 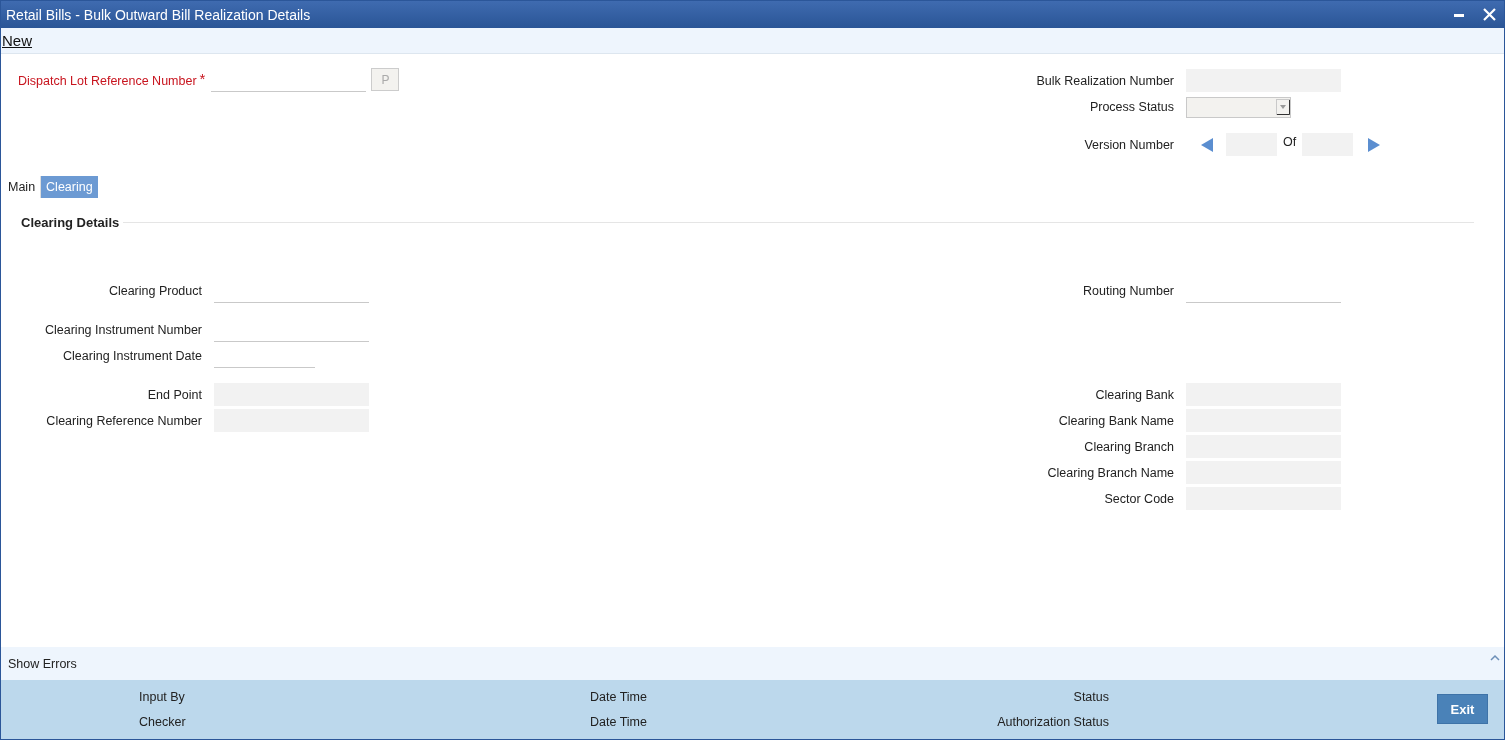 What do you see at coordinates (1238, 107) in the screenshot?
I see `dropdown` at bounding box center [1238, 107].